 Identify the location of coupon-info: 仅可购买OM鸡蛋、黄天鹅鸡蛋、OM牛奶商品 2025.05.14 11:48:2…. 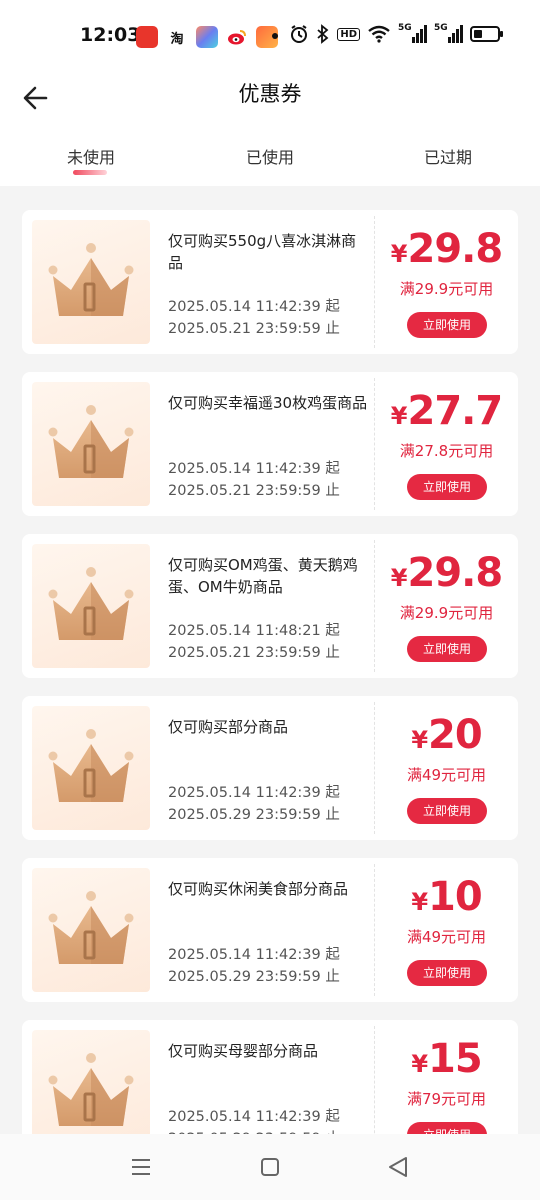
(198, 606).